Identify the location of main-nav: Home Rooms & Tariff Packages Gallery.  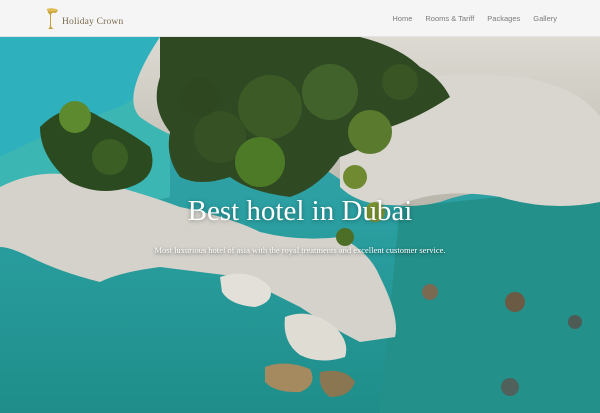
(468, 18).